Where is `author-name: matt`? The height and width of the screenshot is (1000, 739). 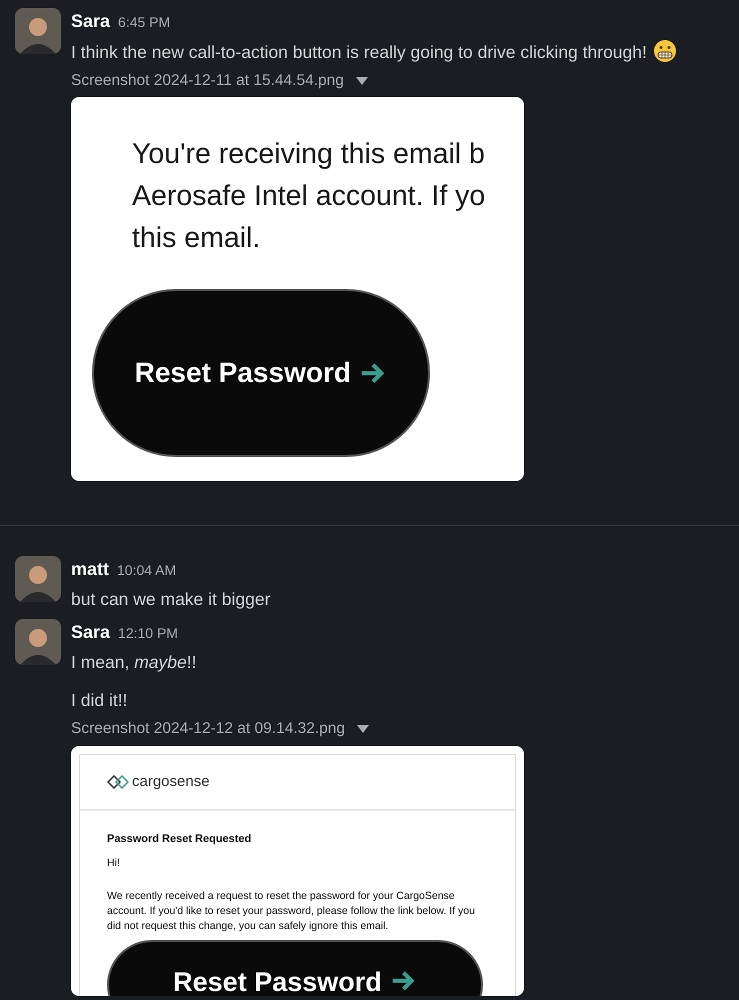 author-name: matt is located at coordinates (90, 570).